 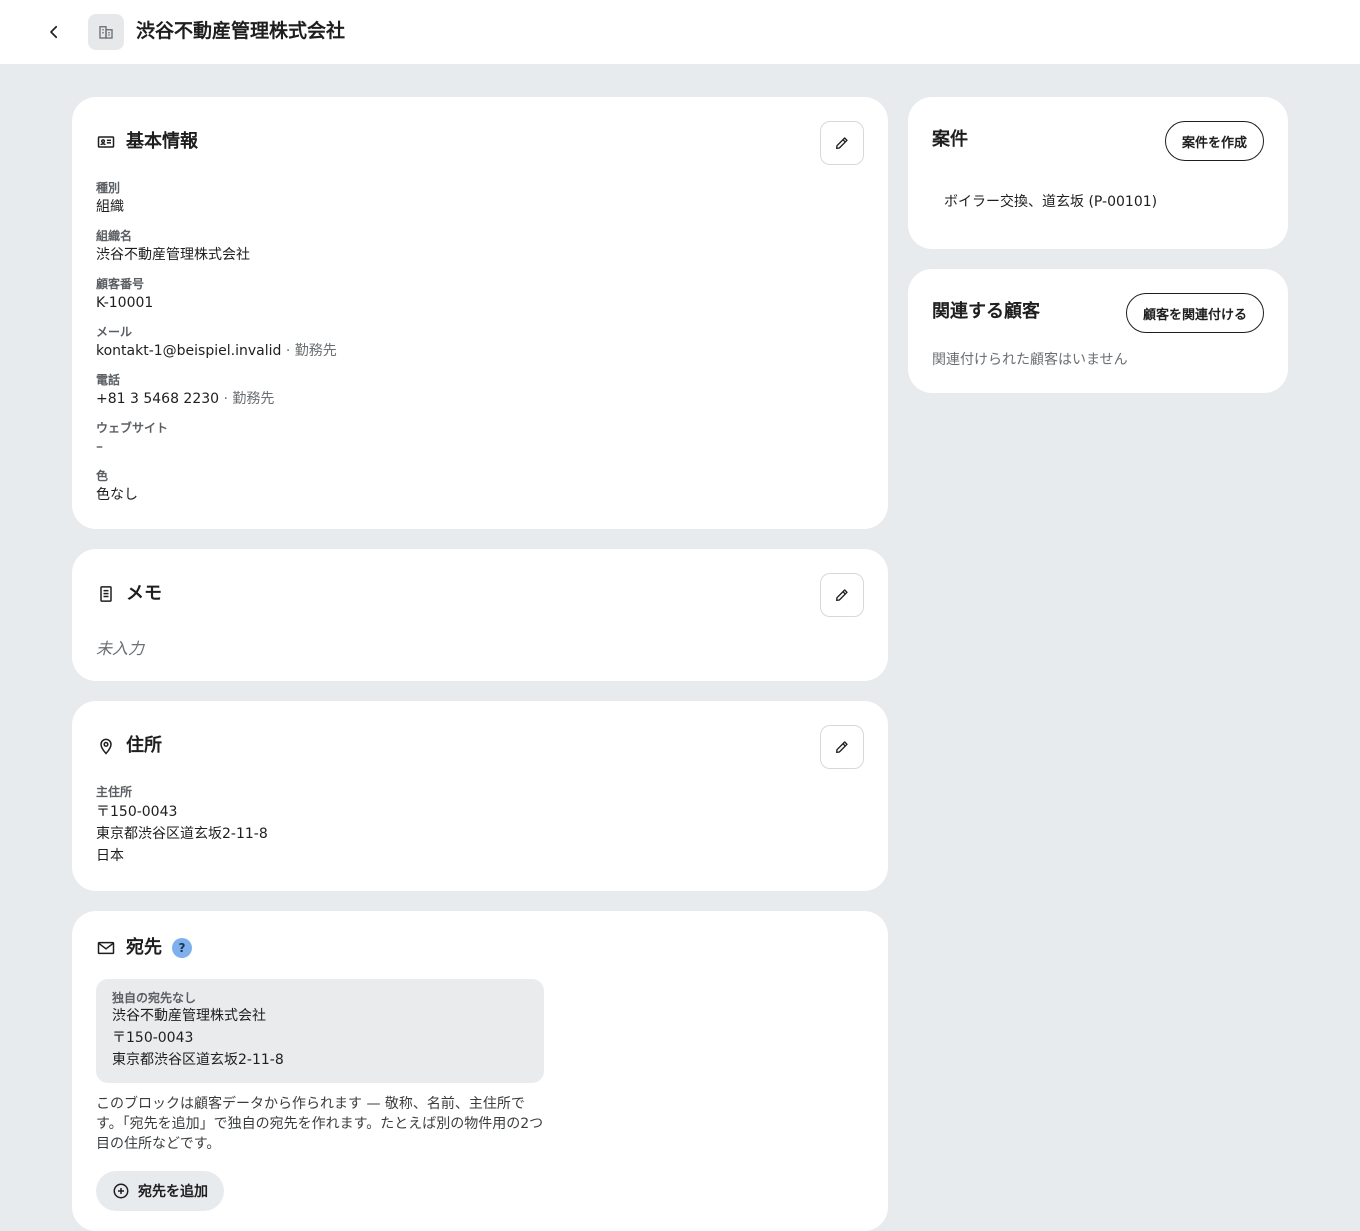 I want to click on document-icon, so click(x=106, y=594).